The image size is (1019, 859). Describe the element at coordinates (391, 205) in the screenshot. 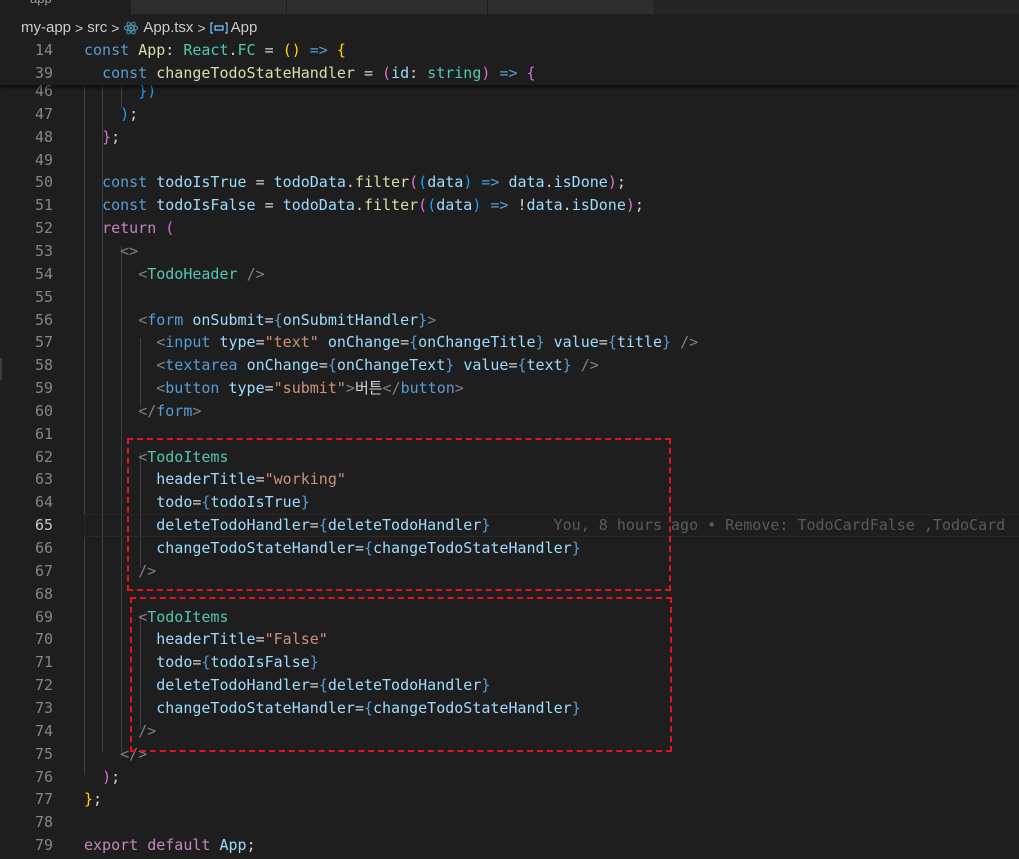

I see `code-token: filter` at that location.